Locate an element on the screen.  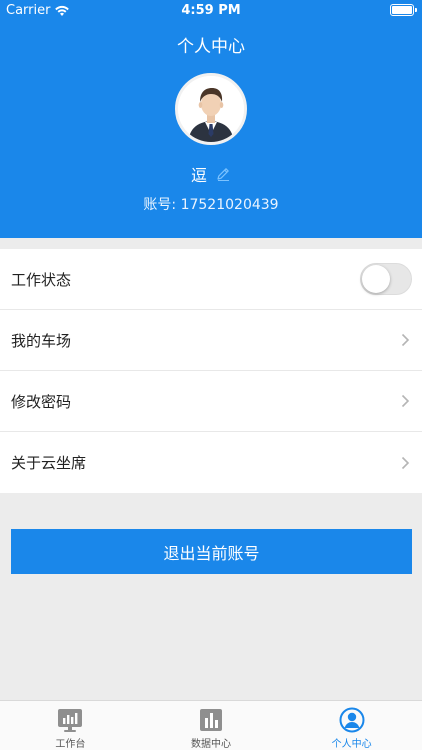
user-row: 逗 is located at coordinates (211, 174).